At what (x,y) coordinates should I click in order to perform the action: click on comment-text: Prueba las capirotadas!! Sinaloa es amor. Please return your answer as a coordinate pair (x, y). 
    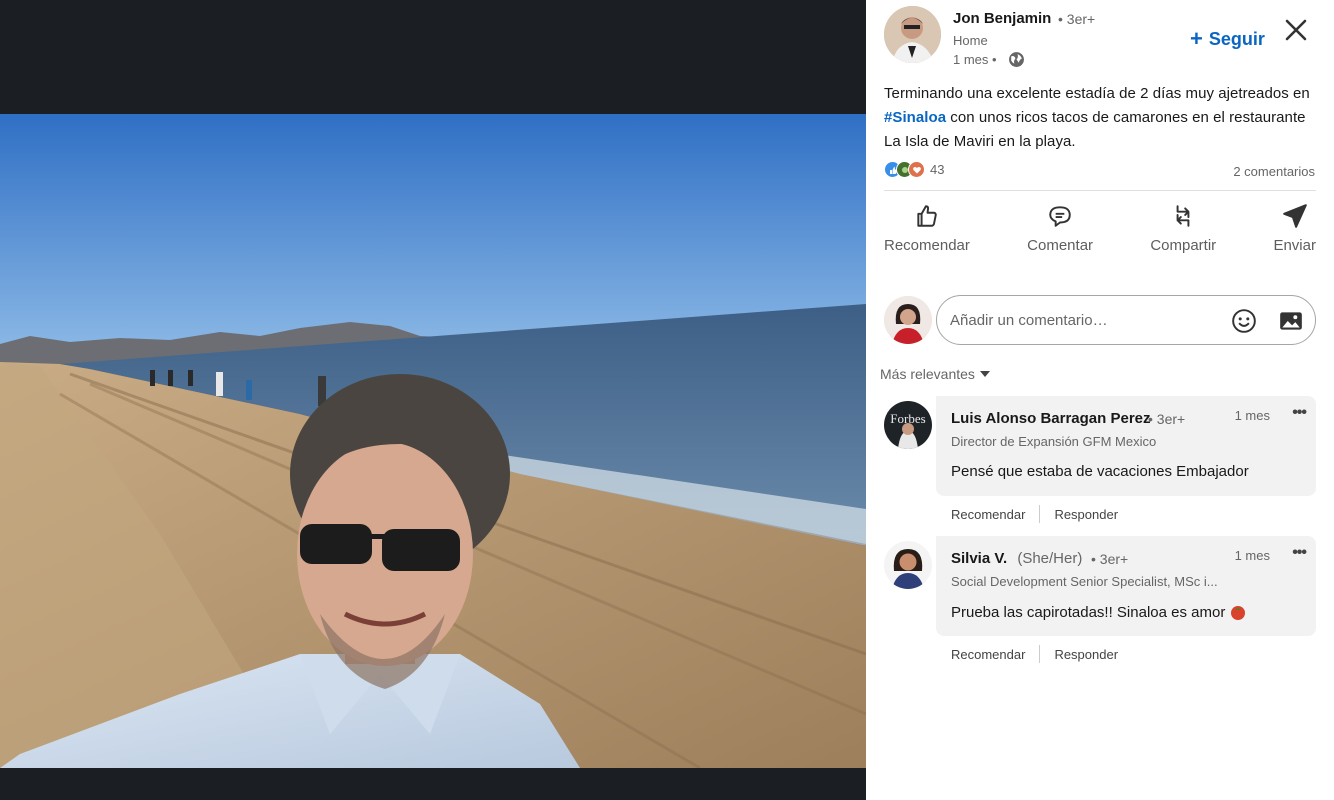
    Looking at the image, I should click on (1099, 612).